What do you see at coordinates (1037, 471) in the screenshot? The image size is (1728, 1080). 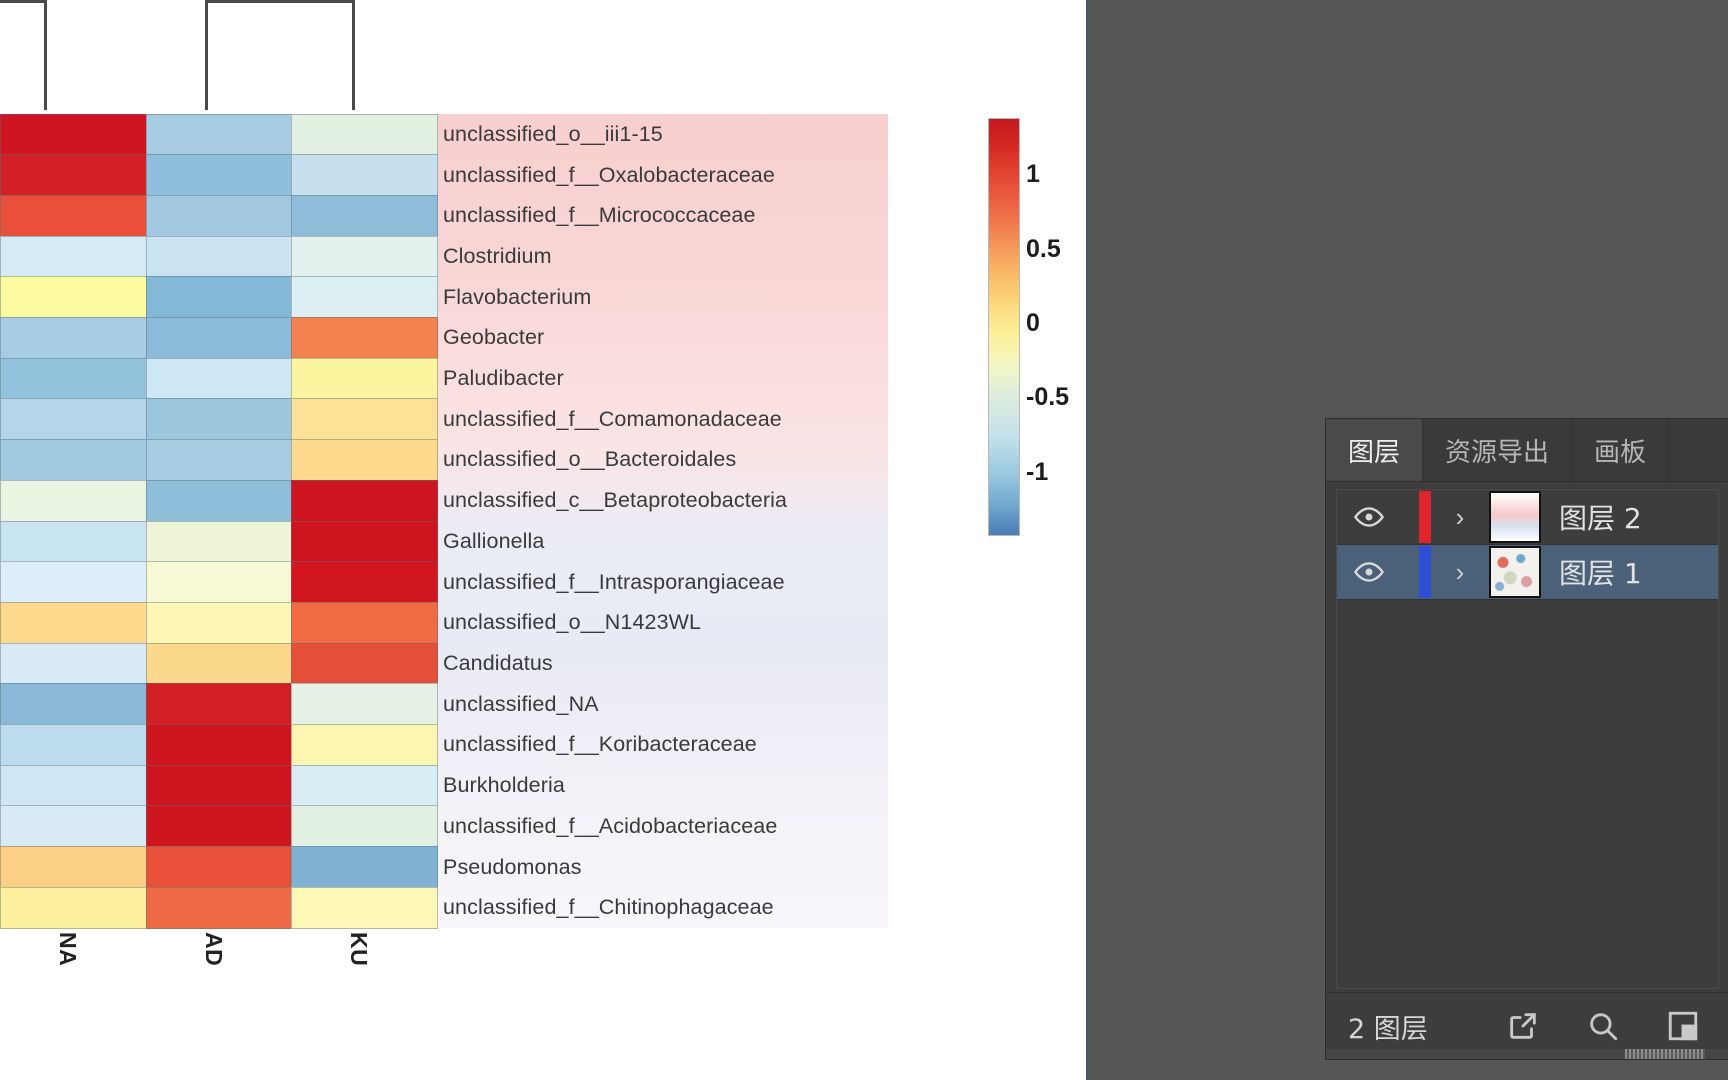 I see `colorbar-tick-label: -1` at bounding box center [1037, 471].